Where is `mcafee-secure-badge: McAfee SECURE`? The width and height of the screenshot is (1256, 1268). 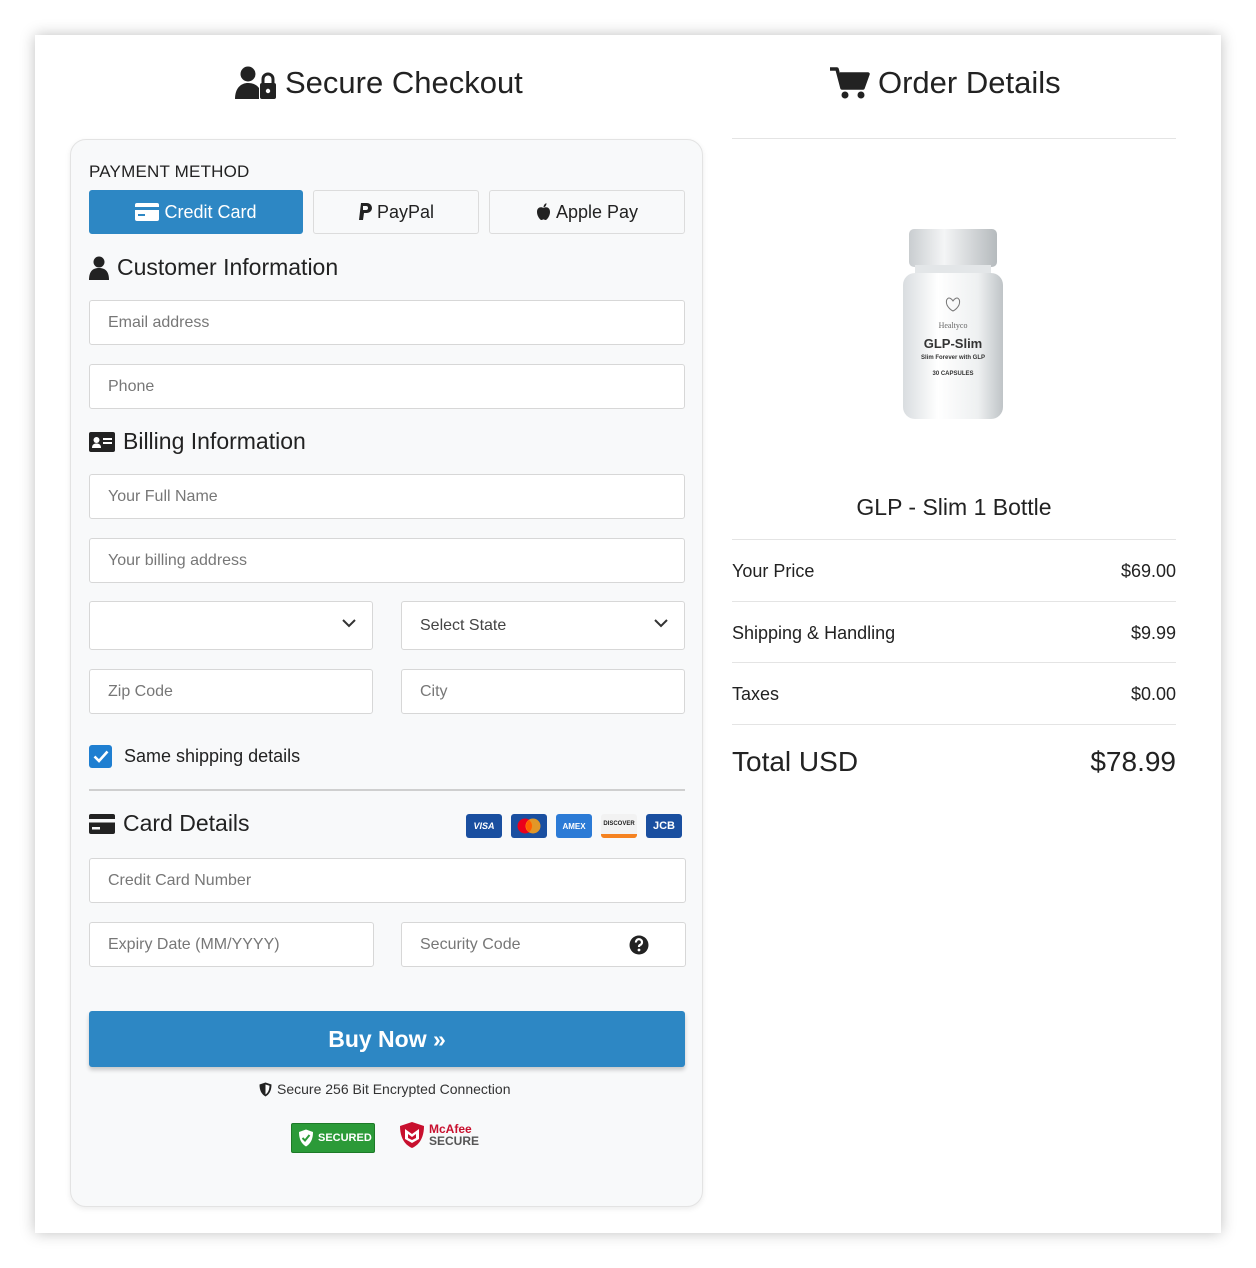 mcafee-secure-badge: McAfee SECURE is located at coordinates (439, 1135).